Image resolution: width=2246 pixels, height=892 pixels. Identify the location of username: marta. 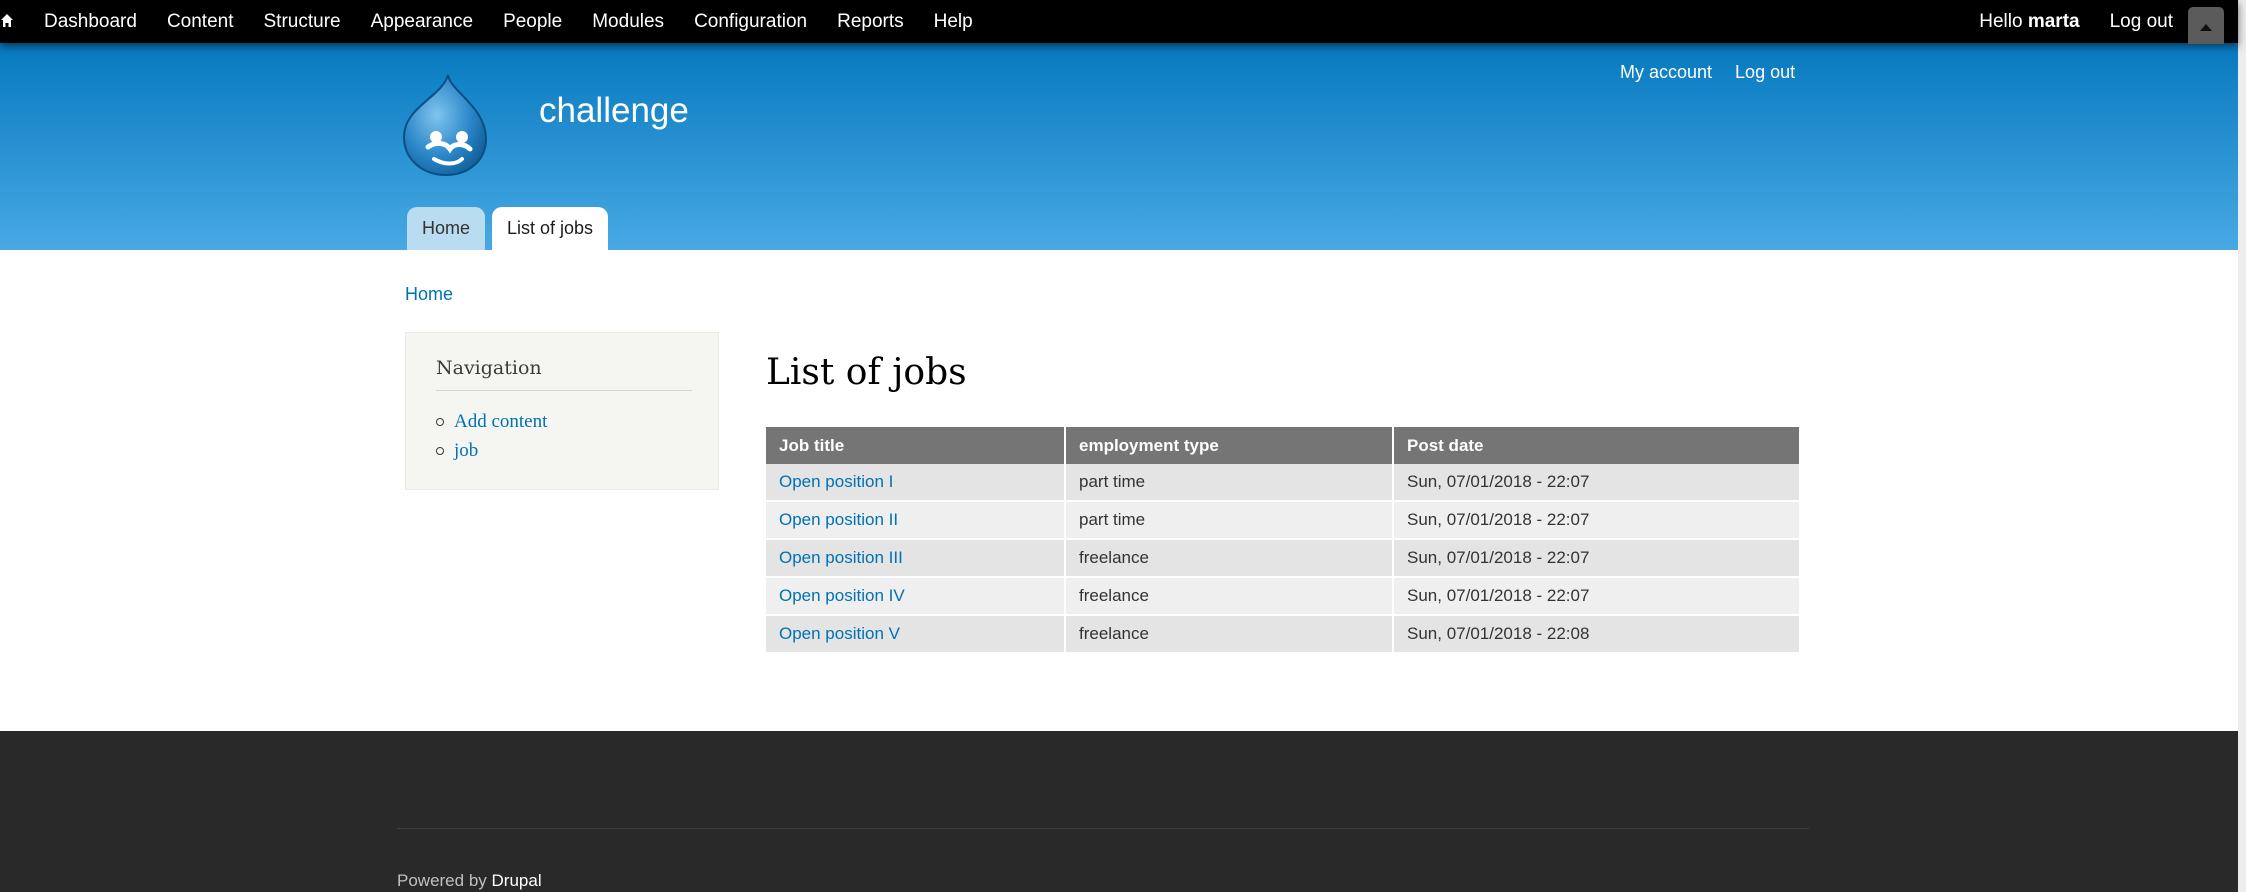
(2054, 21).